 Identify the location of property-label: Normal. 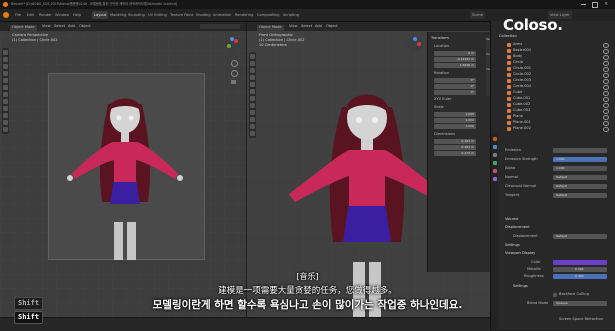
(512, 177).